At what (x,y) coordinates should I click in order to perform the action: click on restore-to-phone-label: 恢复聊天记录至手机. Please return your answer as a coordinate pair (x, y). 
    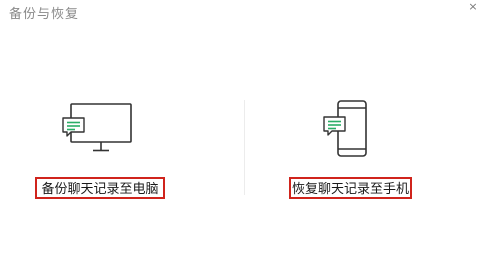
    Looking at the image, I should click on (350, 188).